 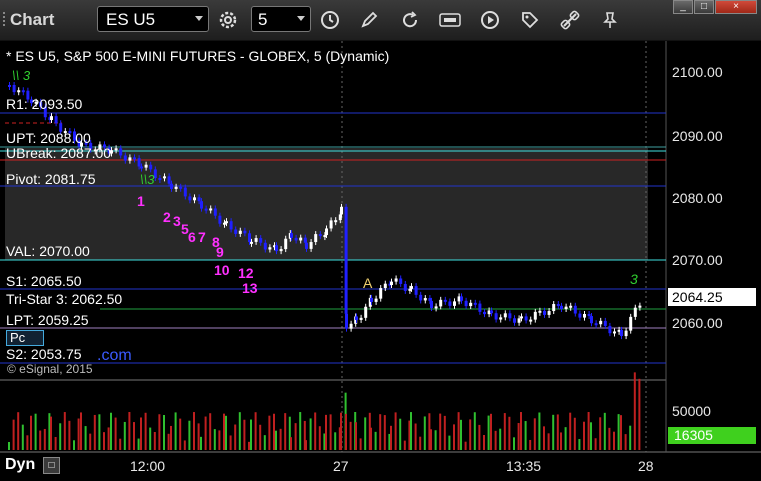 I want to click on watermark-com: .com, so click(x=114, y=355).